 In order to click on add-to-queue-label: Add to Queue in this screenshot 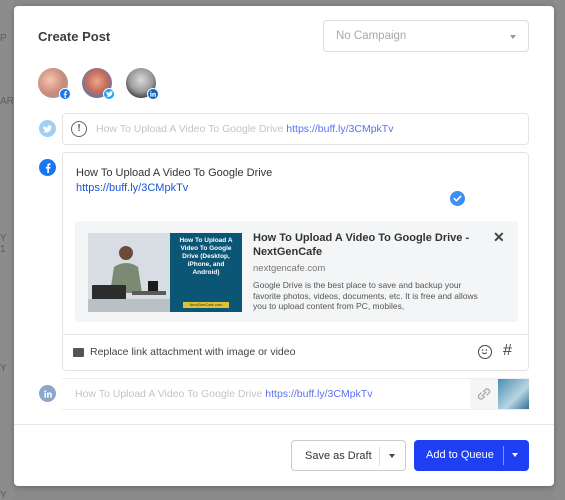, I will do `click(460, 455)`.